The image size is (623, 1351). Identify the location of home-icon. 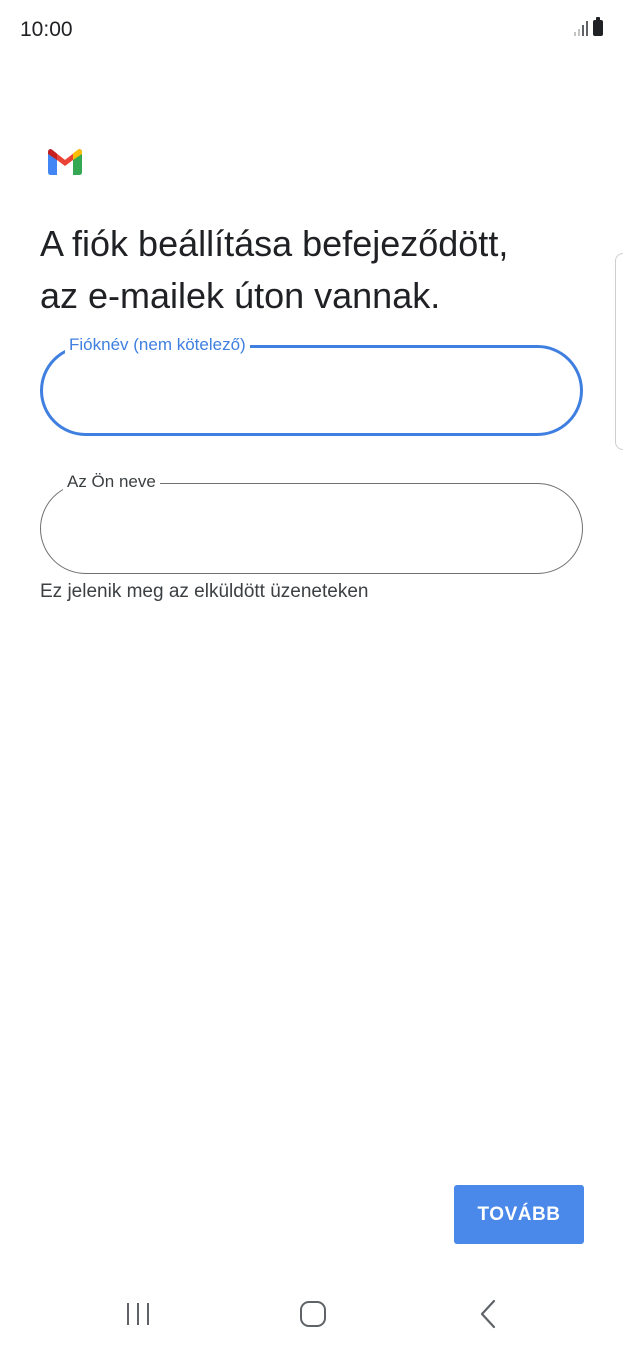
(313, 1314).